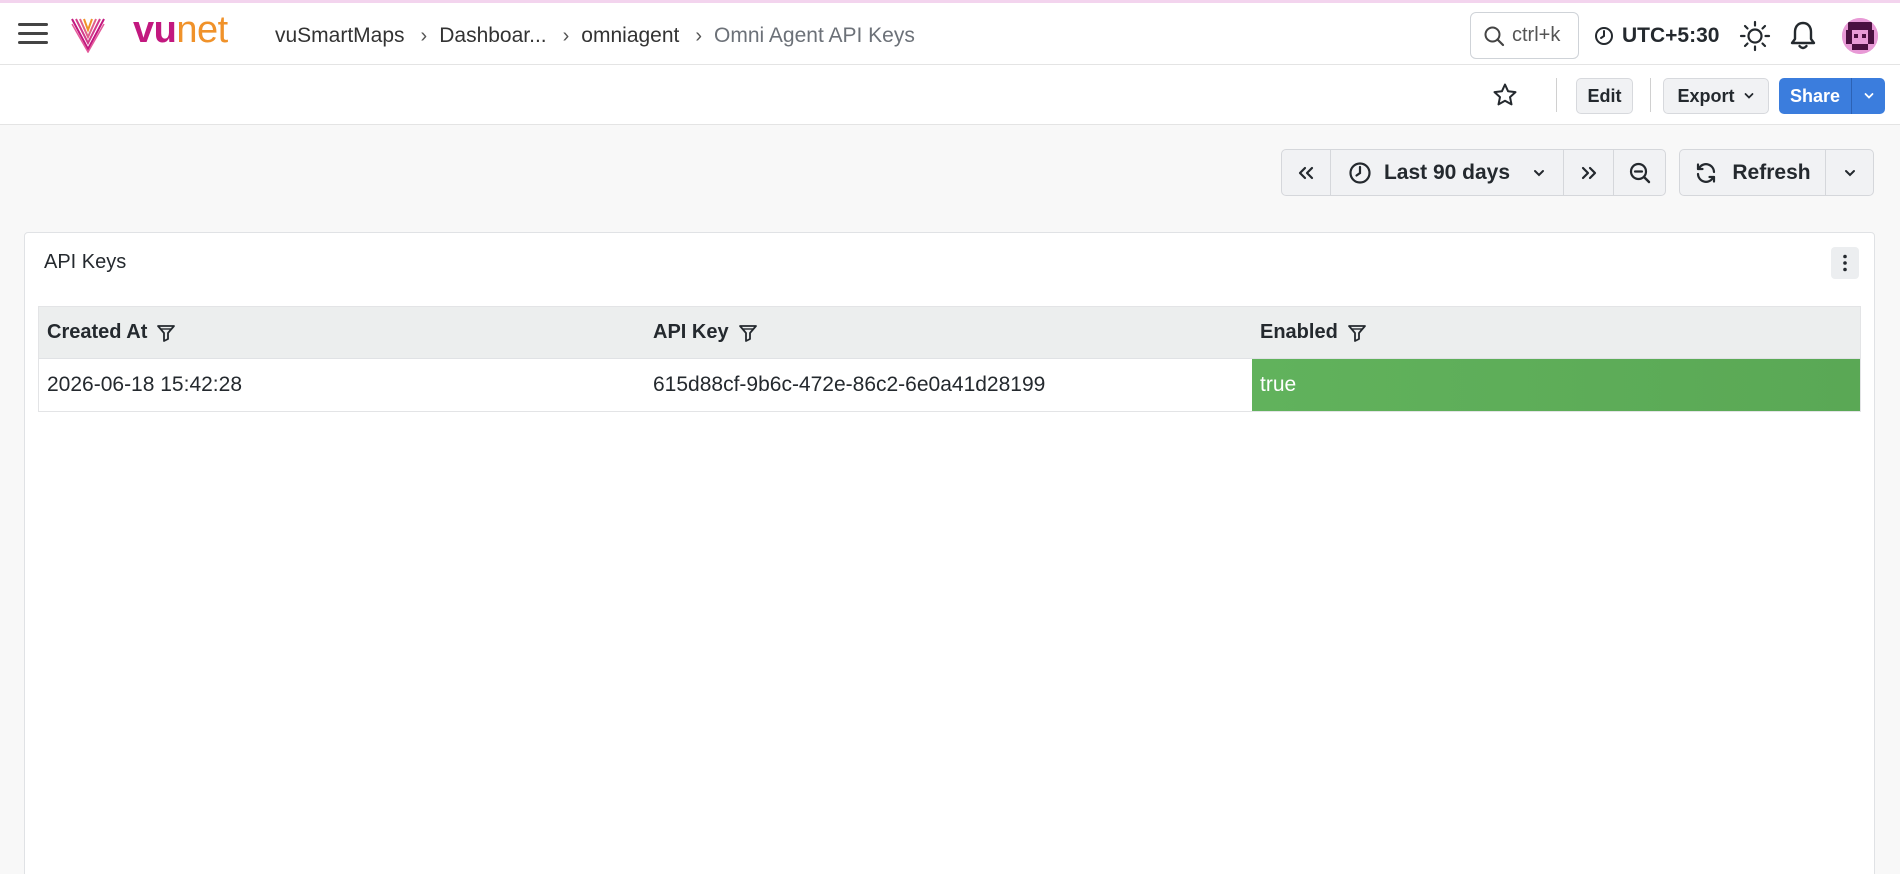 Image resolution: width=1900 pixels, height=874 pixels. What do you see at coordinates (1771, 172) in the screenshot?
I see `refresh-label: Refresh` at bounding box center [1771, 172].